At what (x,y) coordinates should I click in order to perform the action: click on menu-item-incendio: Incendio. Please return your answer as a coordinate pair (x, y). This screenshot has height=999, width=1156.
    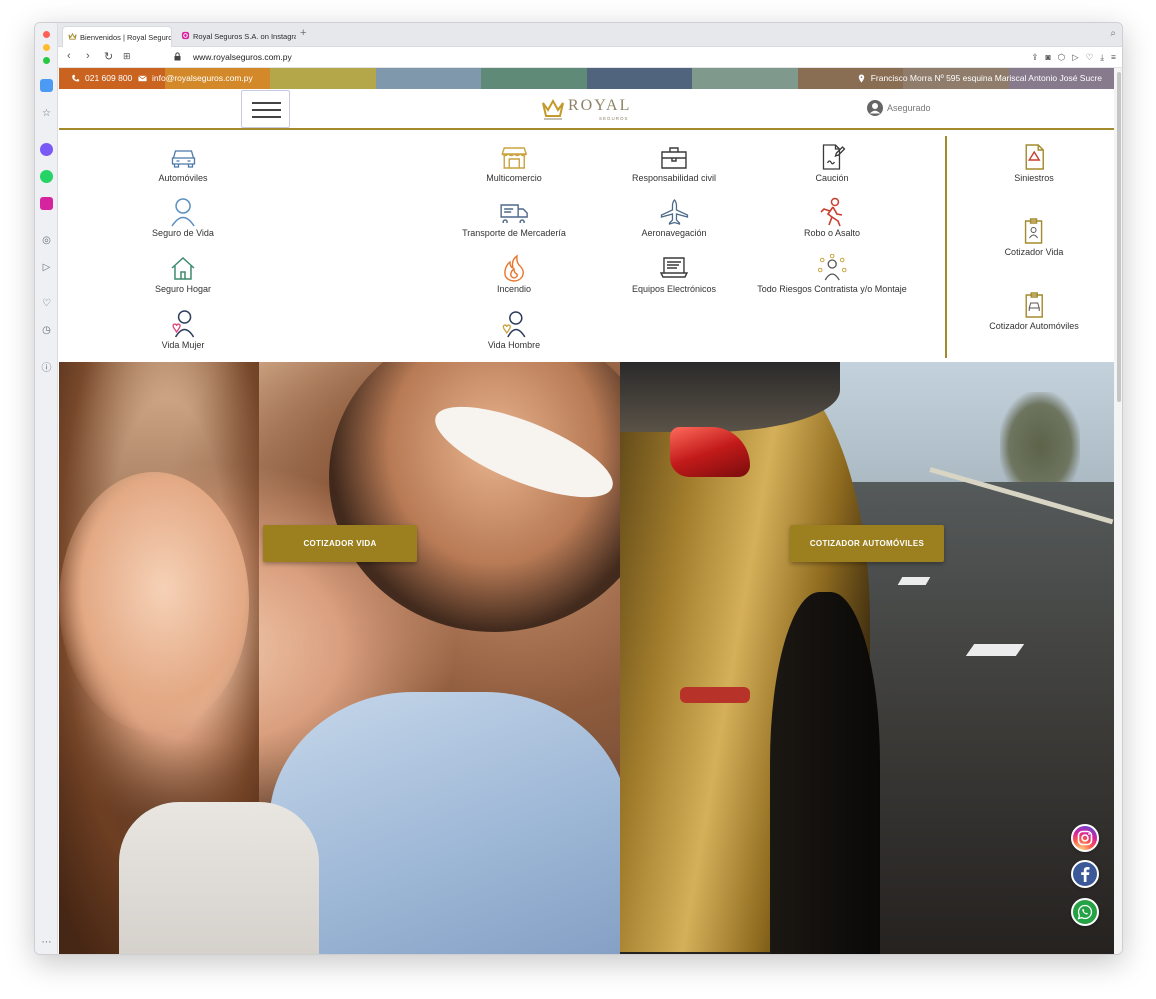
    Looking at the image, I should click on (514, 273).